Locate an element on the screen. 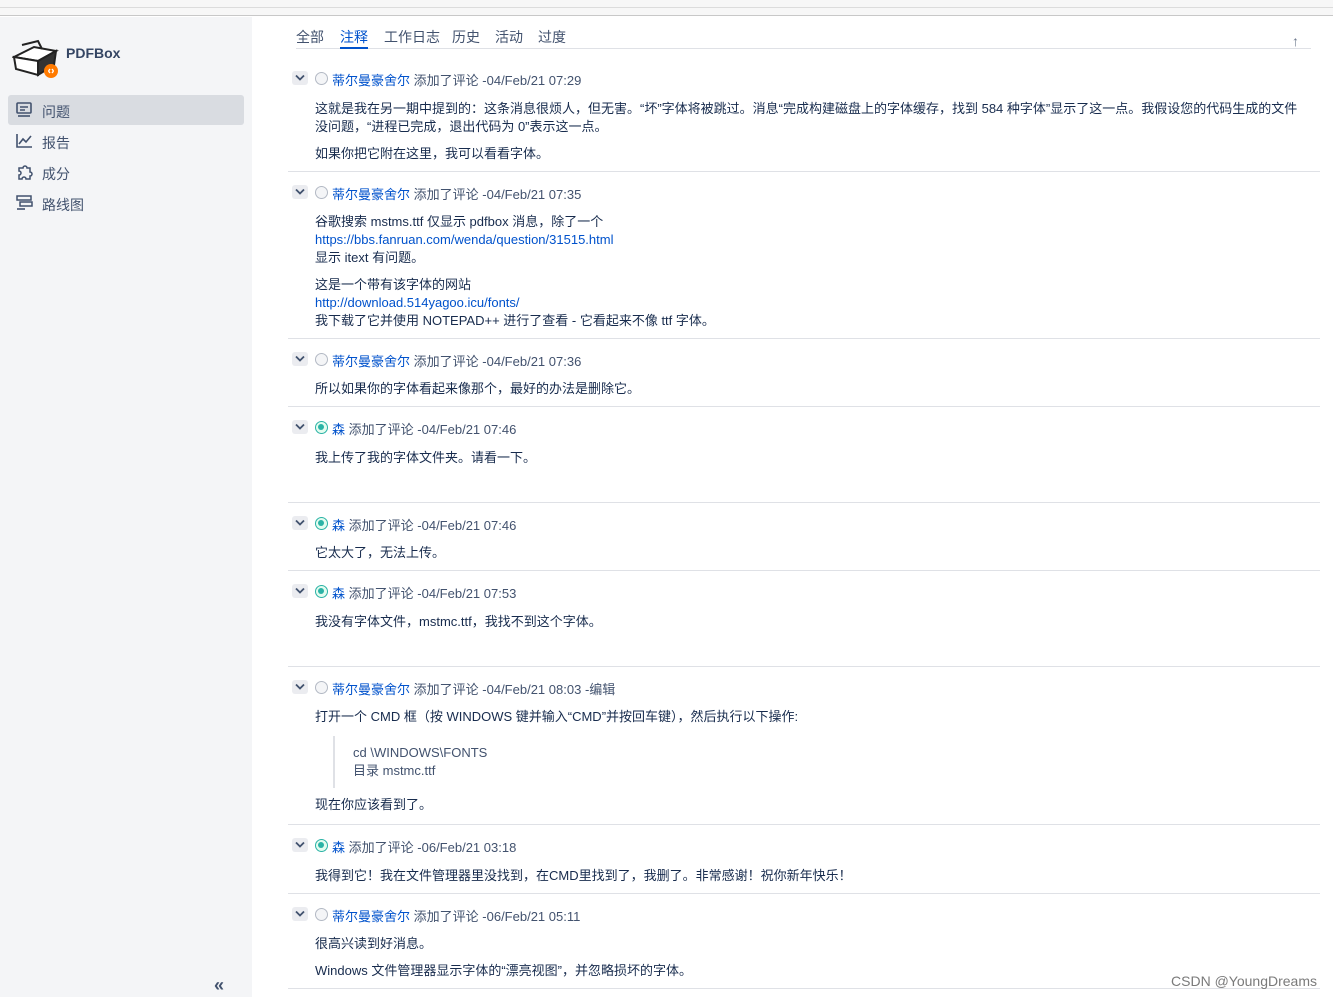  comment-time: -04/Feb/21 07:35 is located at coordinates (532, 194).